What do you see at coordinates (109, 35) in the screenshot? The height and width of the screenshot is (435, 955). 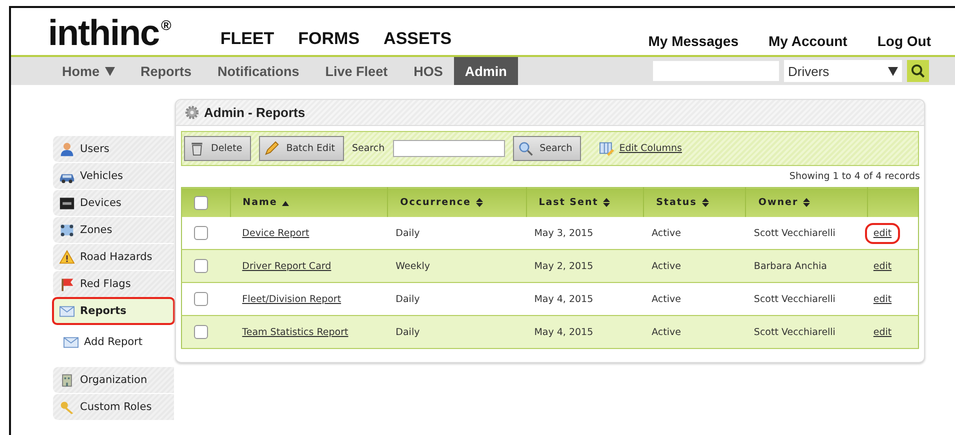 I see `logo: inthinc$^{®}$` at bounding box center [109, 35].